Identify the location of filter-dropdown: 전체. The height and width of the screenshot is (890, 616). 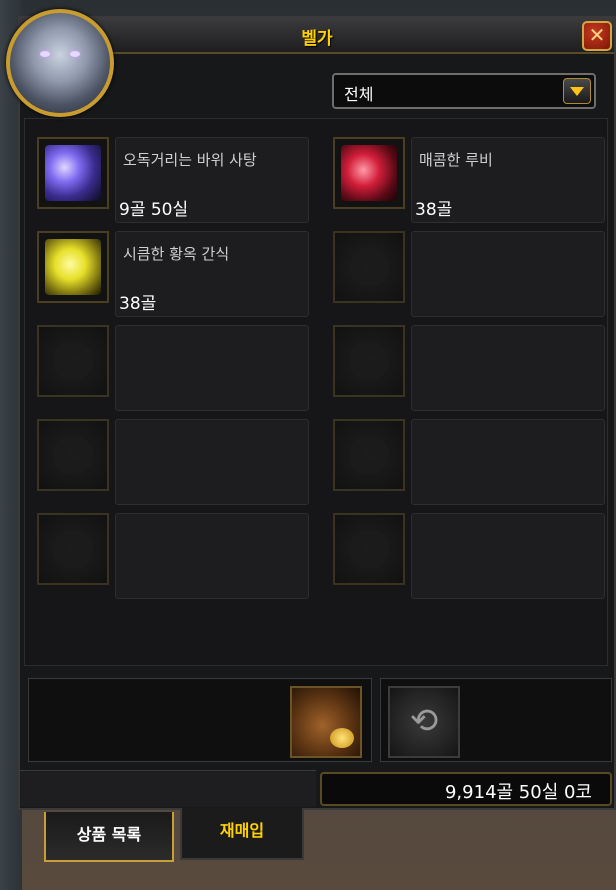
(464, 91).